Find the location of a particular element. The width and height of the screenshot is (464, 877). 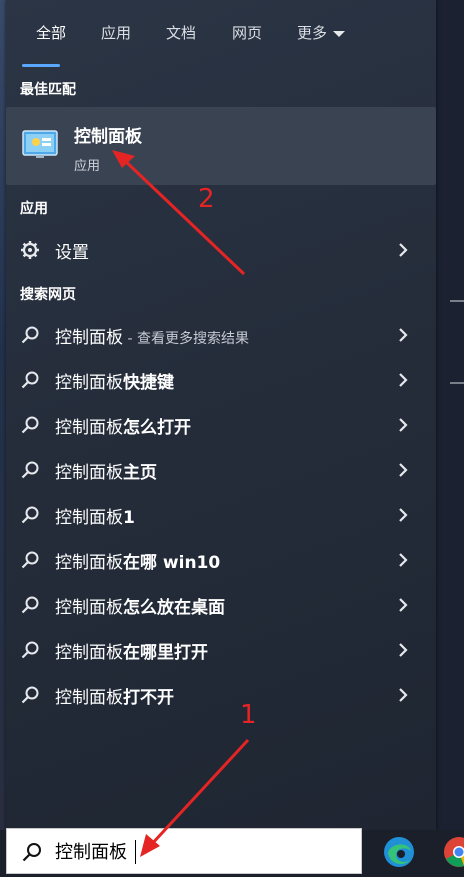

web-result-item: 控制面板快捷键 is located at coordinates (221, 380).